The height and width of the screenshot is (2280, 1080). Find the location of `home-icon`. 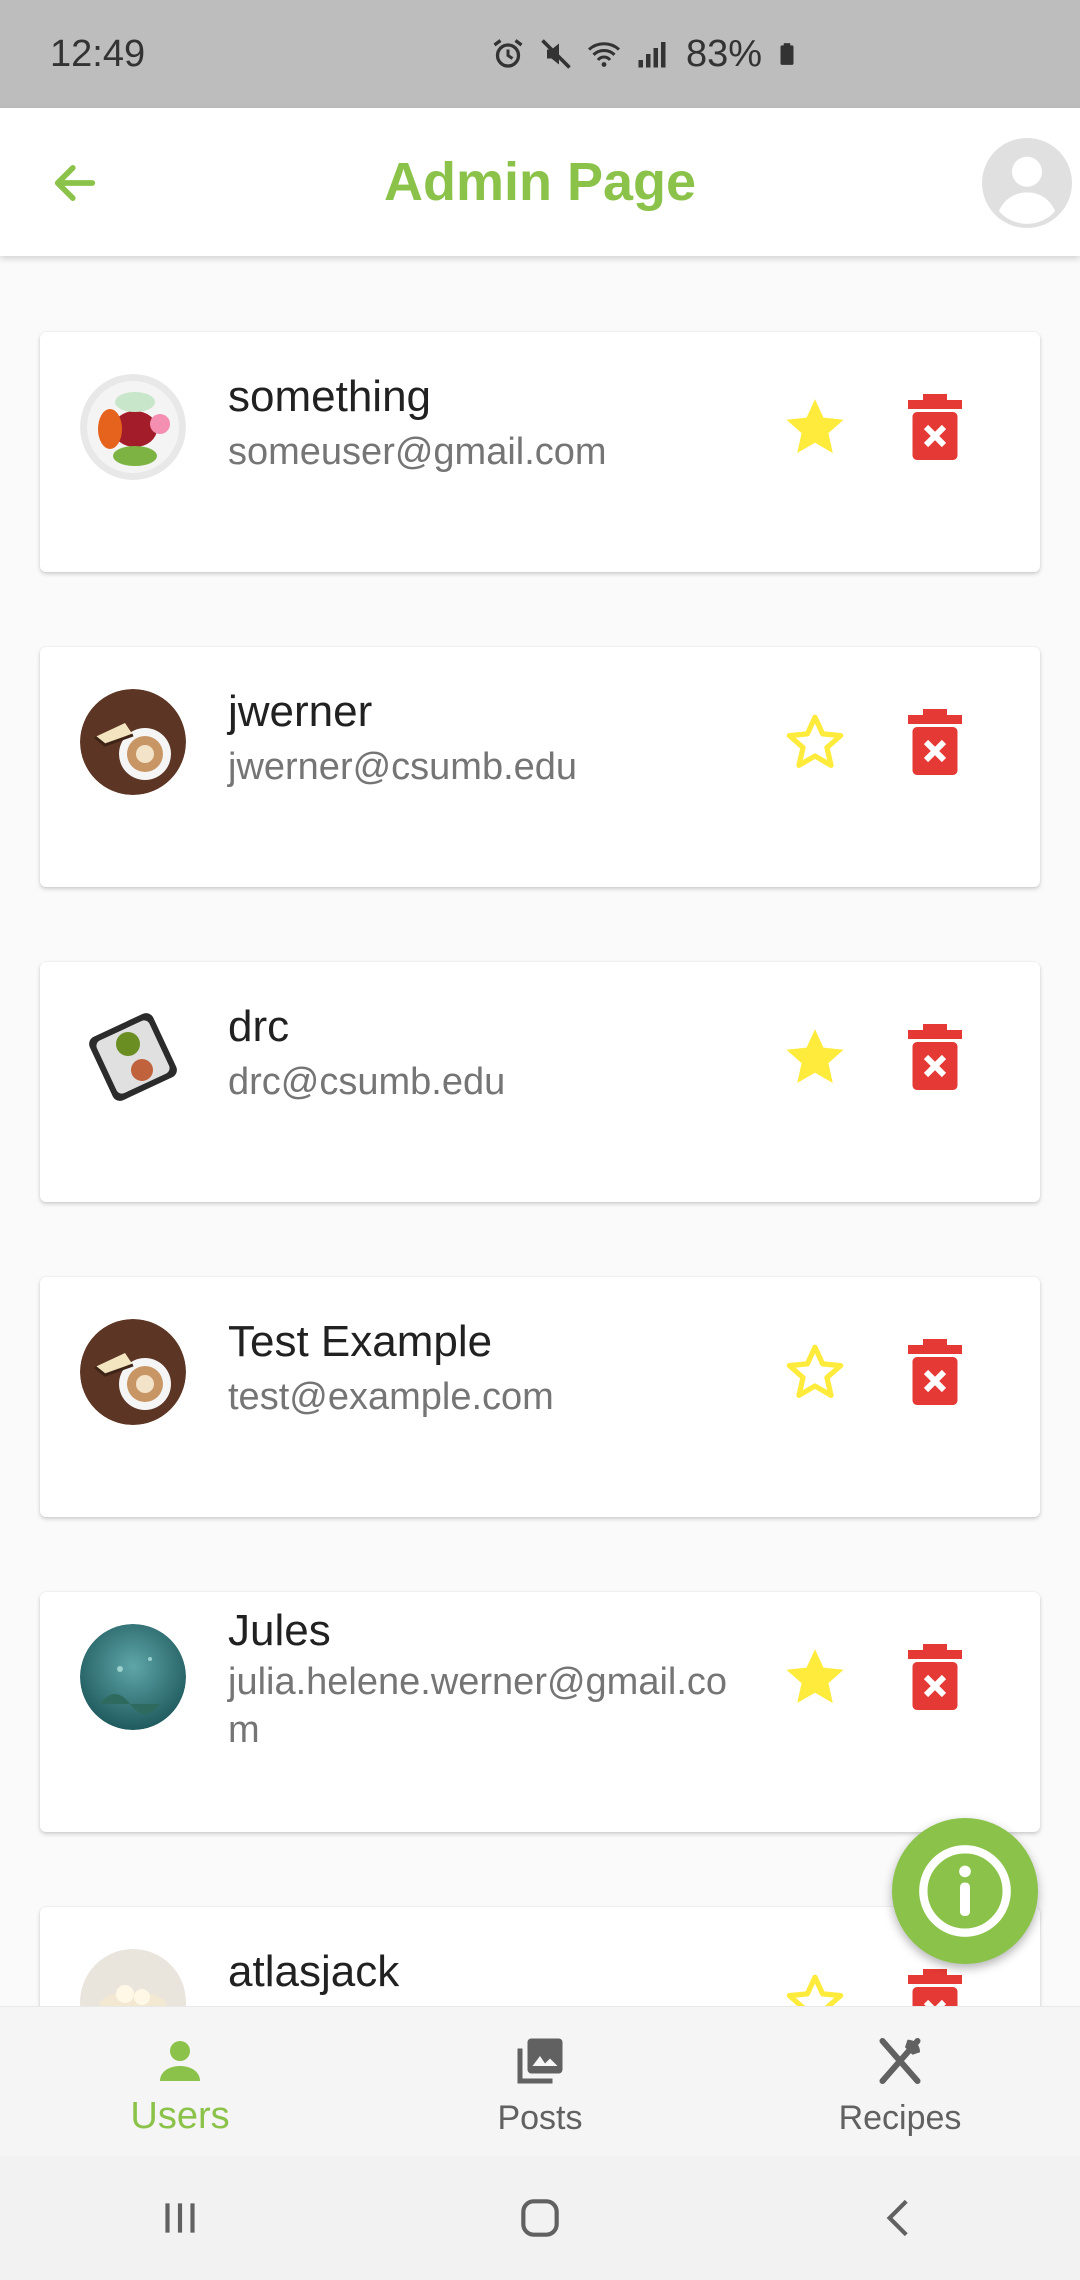

home-icon is located at coordinates (540, 2218).